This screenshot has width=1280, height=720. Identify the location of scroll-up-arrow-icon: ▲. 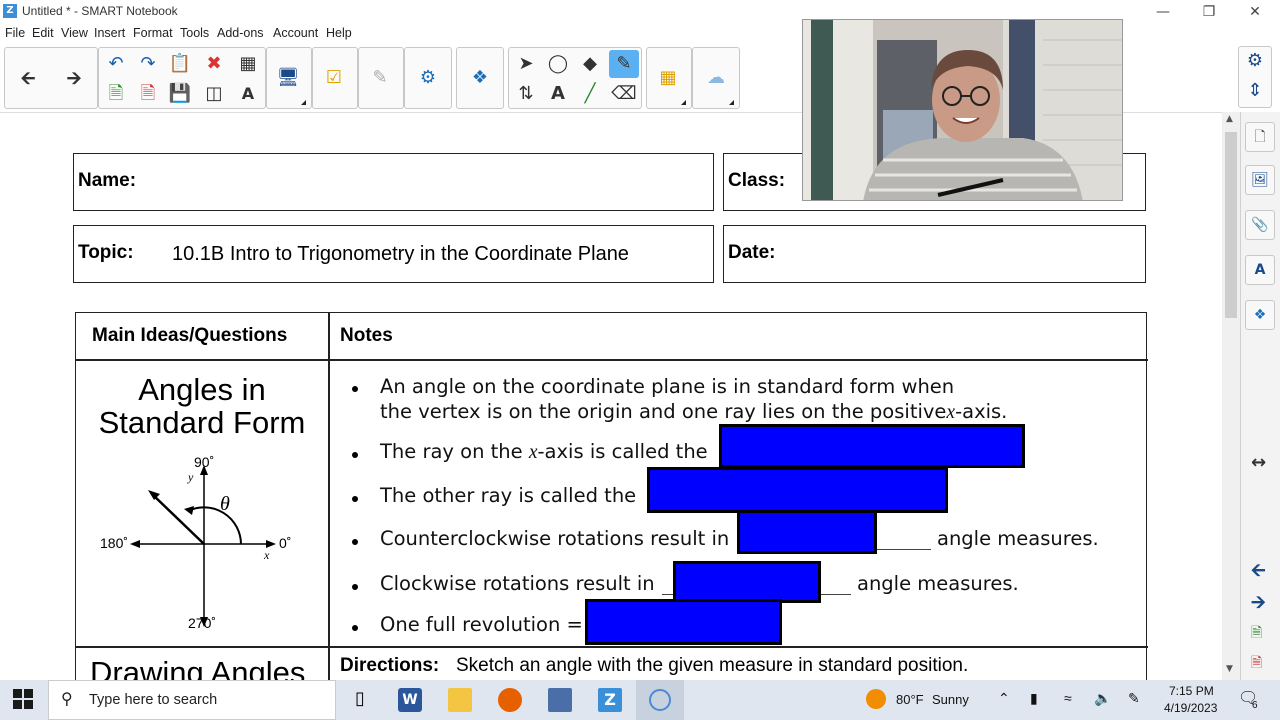
(1229, 119).